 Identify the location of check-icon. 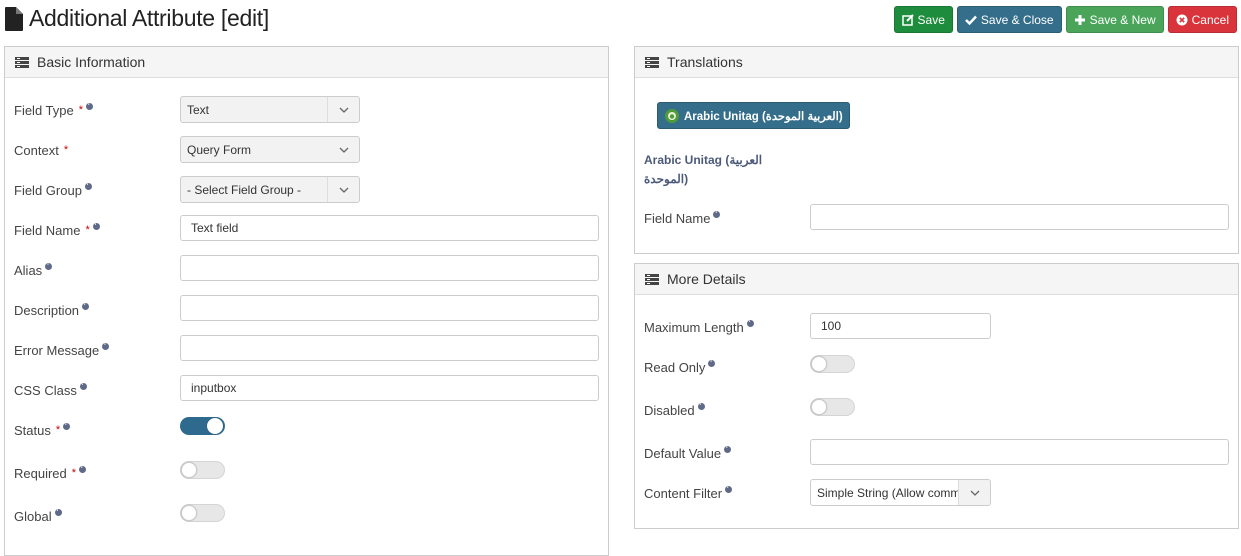
(971, 20).